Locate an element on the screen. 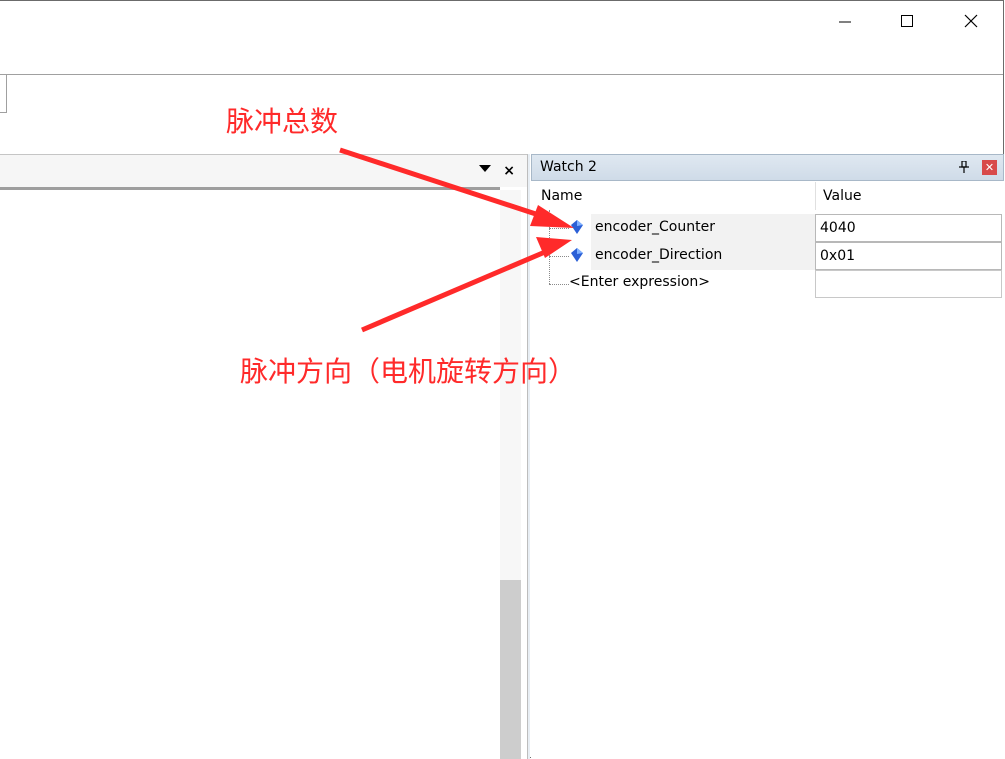 This screenshot has height=759, width=1005. watch-row: encoder_Counter 4040 is located at coordinates (767, 228).